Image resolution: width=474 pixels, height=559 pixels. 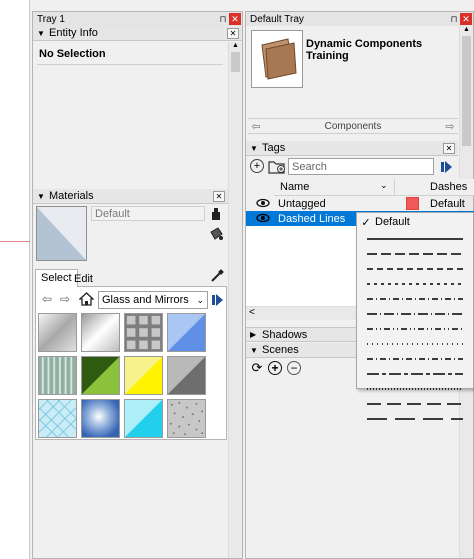 I want to click on library-select: Glass and Mirrors ⌄, so click(x=153, y=300).